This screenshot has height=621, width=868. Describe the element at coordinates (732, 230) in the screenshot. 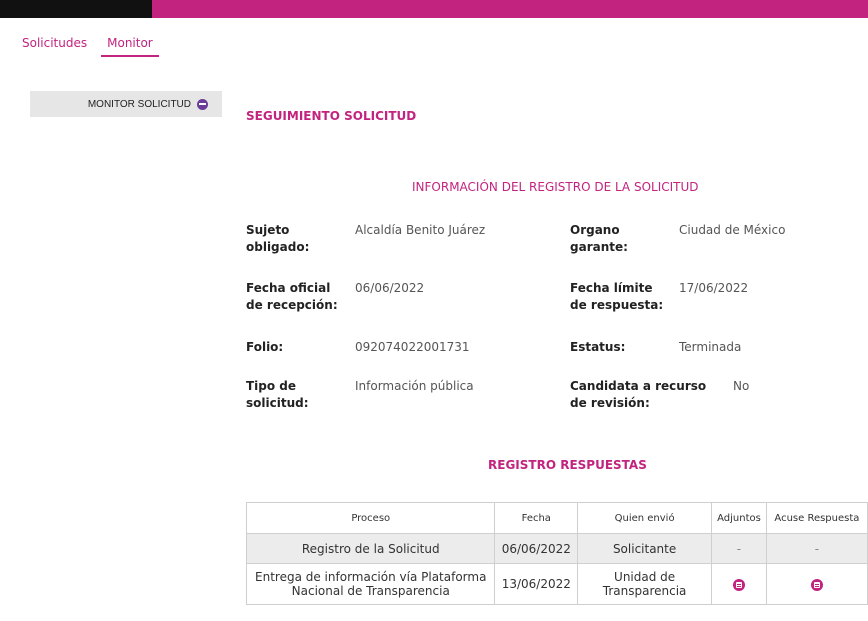

I see `organo-value: Ciudad de México` at that location.